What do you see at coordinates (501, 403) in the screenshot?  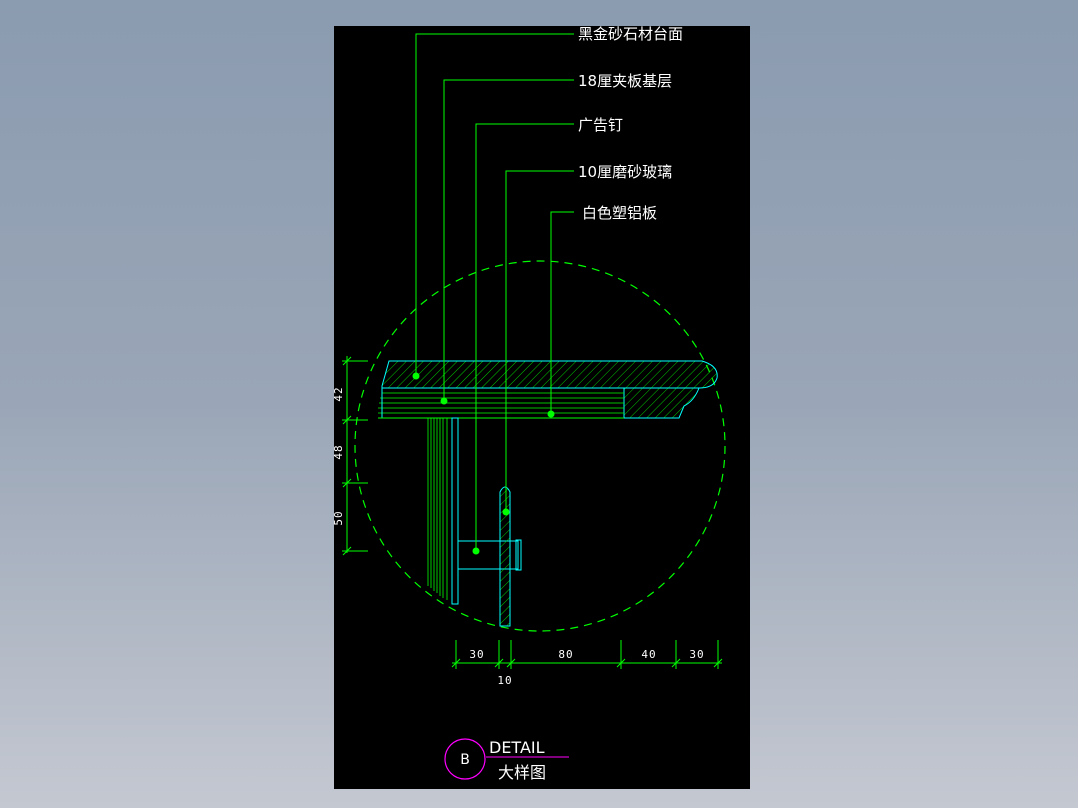 I see `plywood-base-layers` at bounding box center [501, 403].